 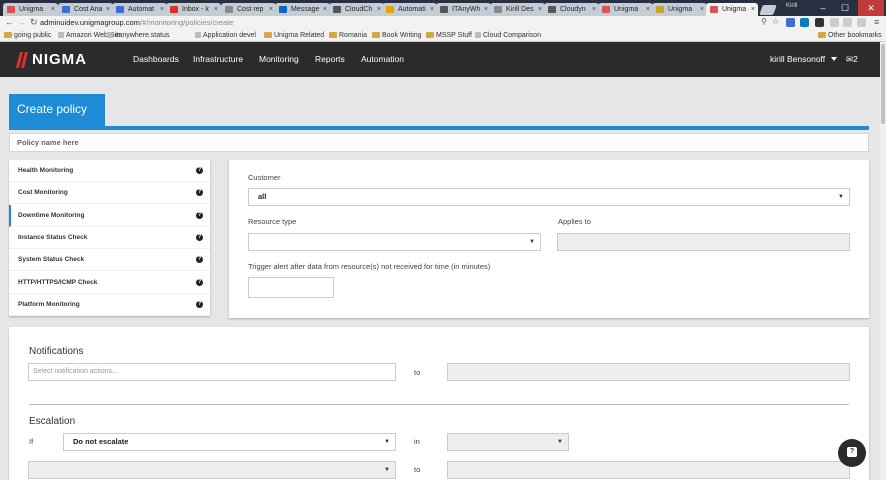 I want to click on nav-reports: Reports, so click(x=330, y=59).